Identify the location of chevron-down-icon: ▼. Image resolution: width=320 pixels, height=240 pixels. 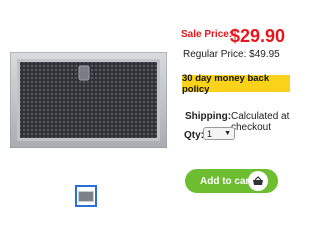
(227, 133).